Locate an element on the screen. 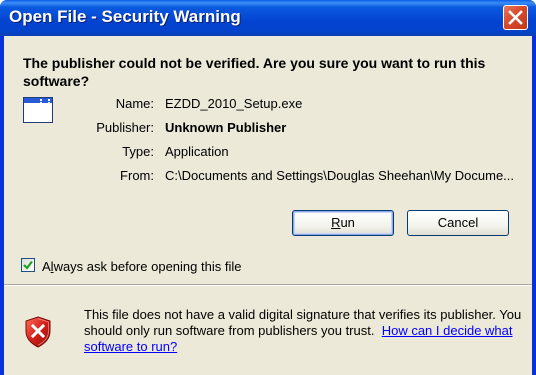  run-label: un is located at coordinates (347, 222).